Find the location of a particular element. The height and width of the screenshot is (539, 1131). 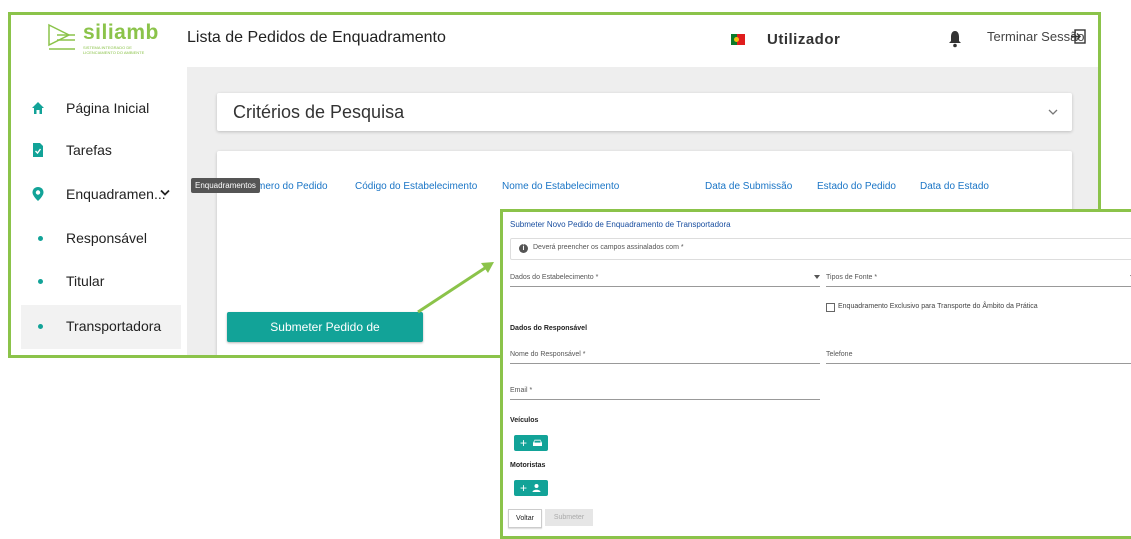

home-icon is located at coordinates (38, 108).